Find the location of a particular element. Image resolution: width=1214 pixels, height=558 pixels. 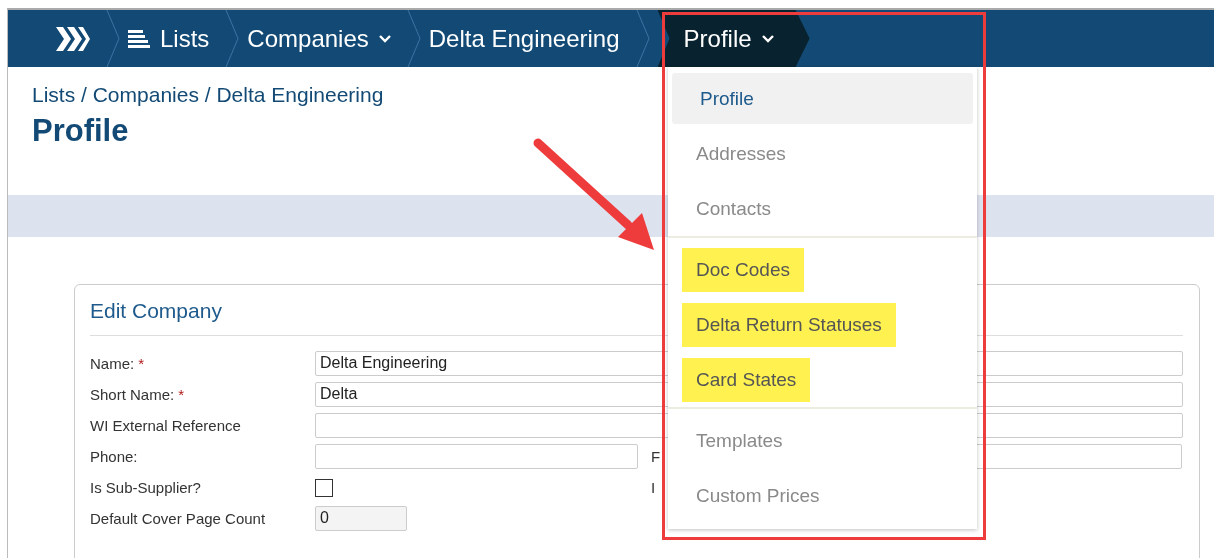

field-label: Short Name: is located at coordinates (132, 394).